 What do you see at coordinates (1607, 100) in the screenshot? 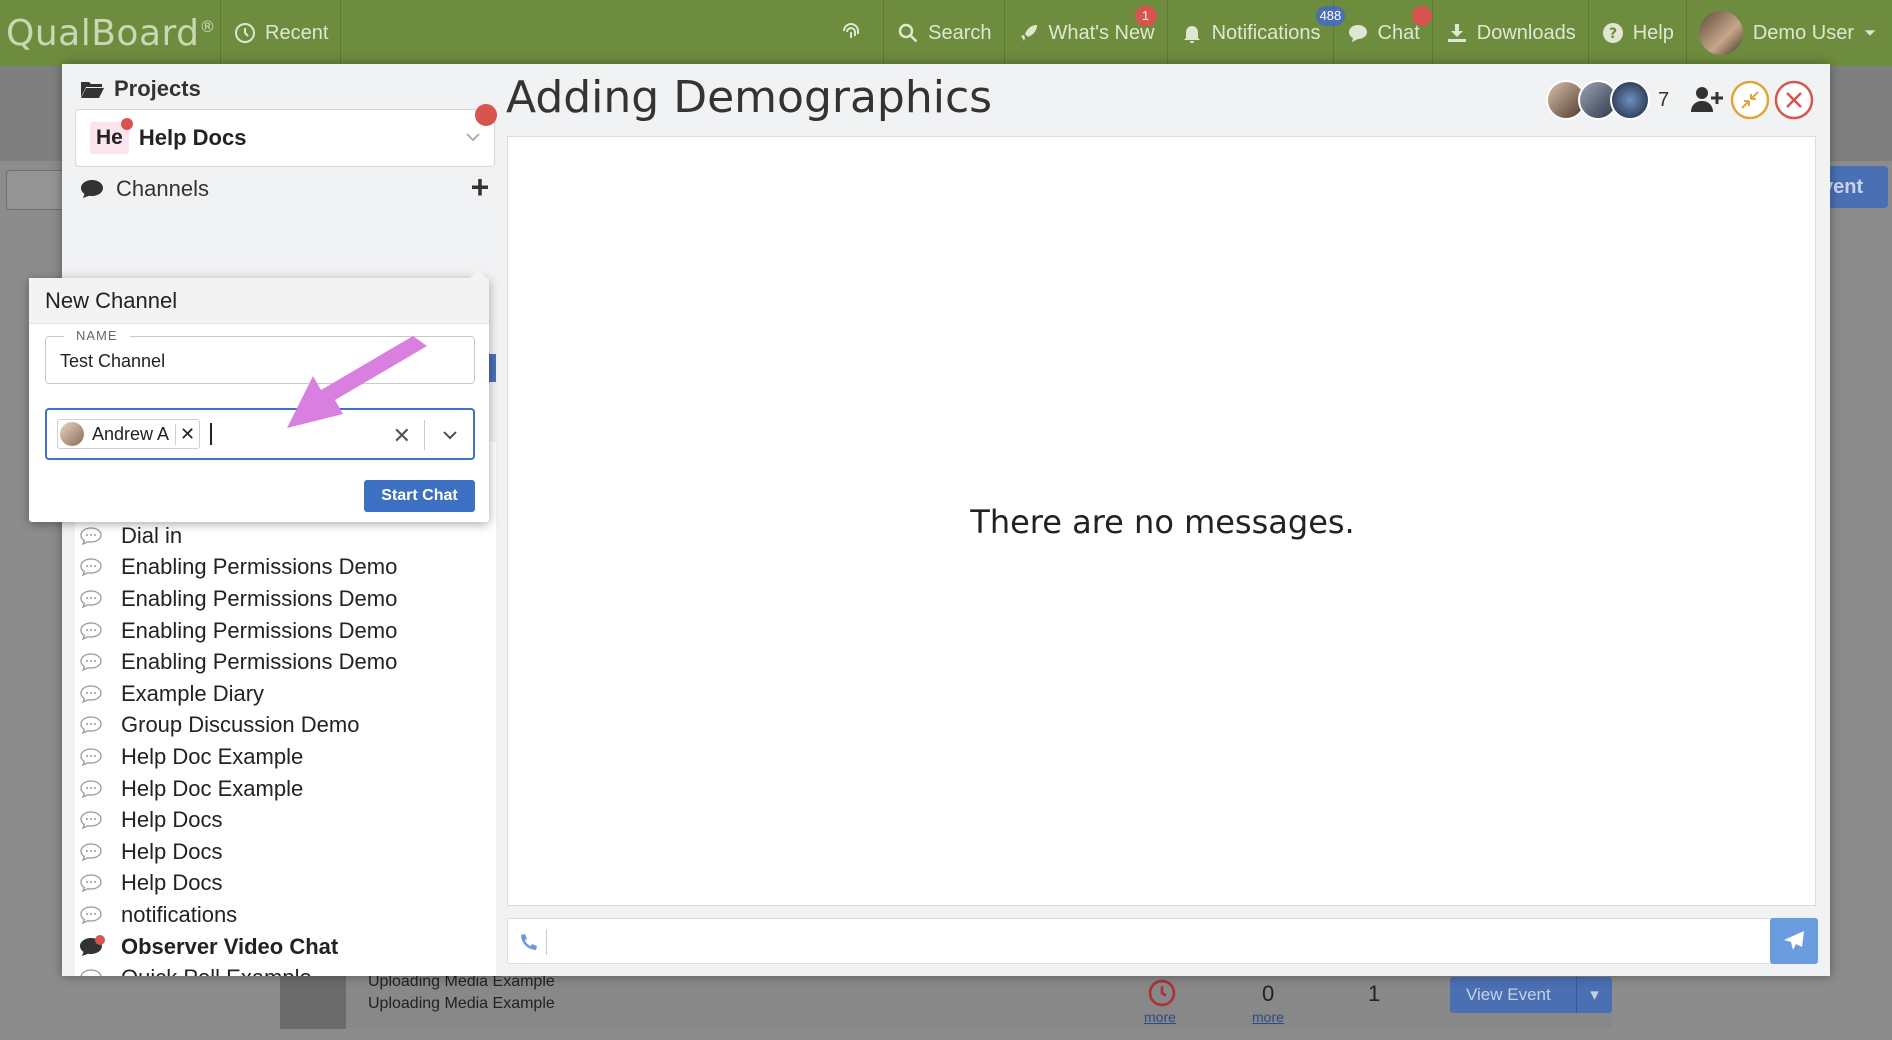
I see `channel-members: 7` at bounding box center [1607, 100].